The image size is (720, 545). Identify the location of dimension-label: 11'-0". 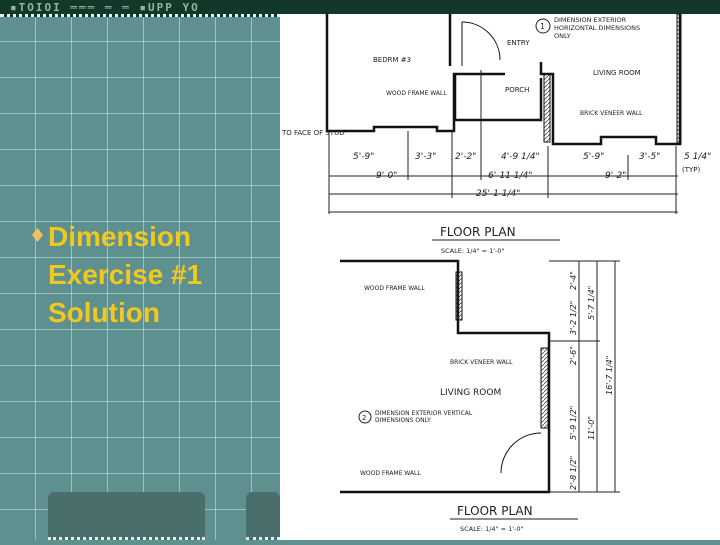
(591, 428).